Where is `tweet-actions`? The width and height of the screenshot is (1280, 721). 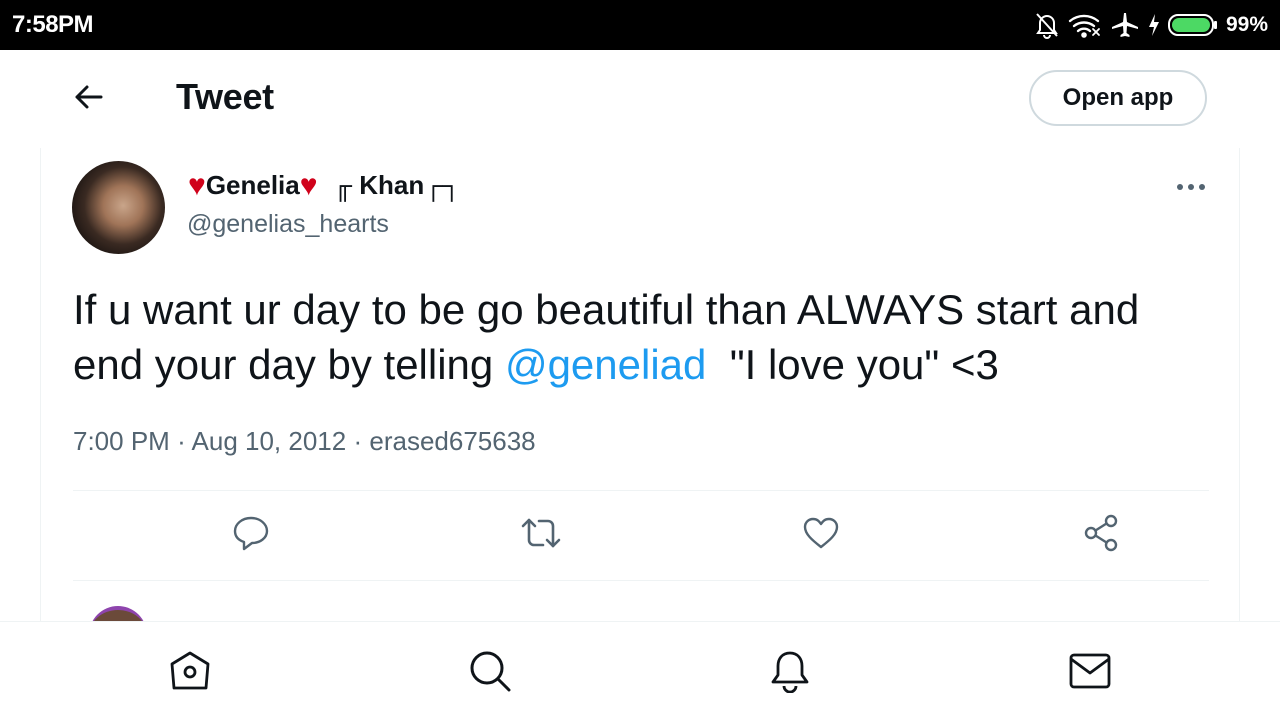 tweet-actions is located at coordinates (641, 535).